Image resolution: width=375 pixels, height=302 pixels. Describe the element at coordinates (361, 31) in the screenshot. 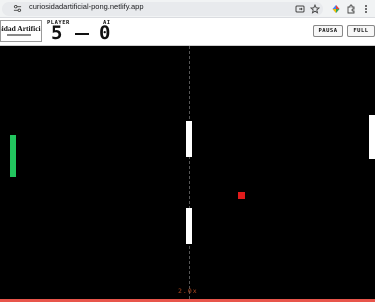

I see `fullscreen-button: FULL` at that location.